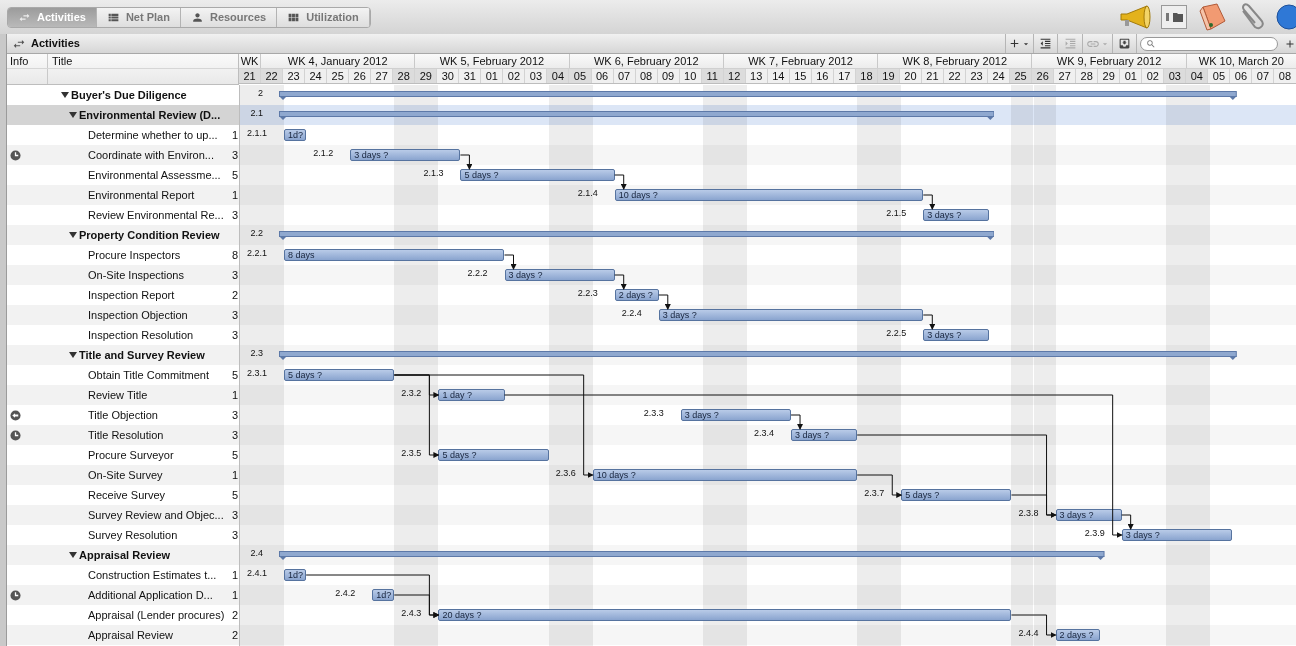  I want to click on activity-title: Survey Resolution, so click(133, 535).